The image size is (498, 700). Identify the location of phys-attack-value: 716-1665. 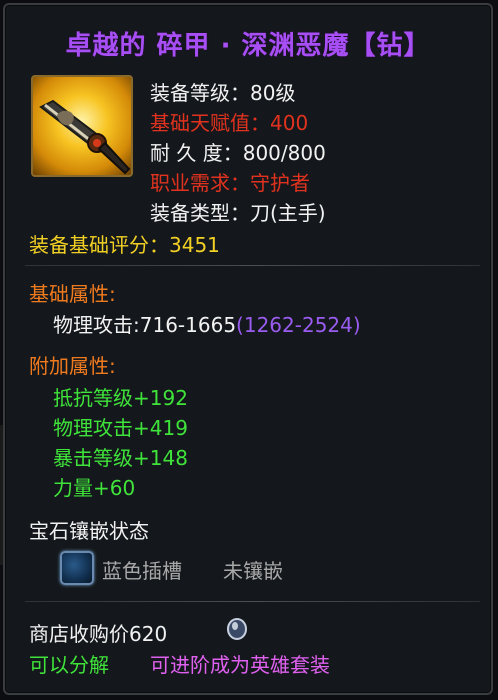
(188, 325).